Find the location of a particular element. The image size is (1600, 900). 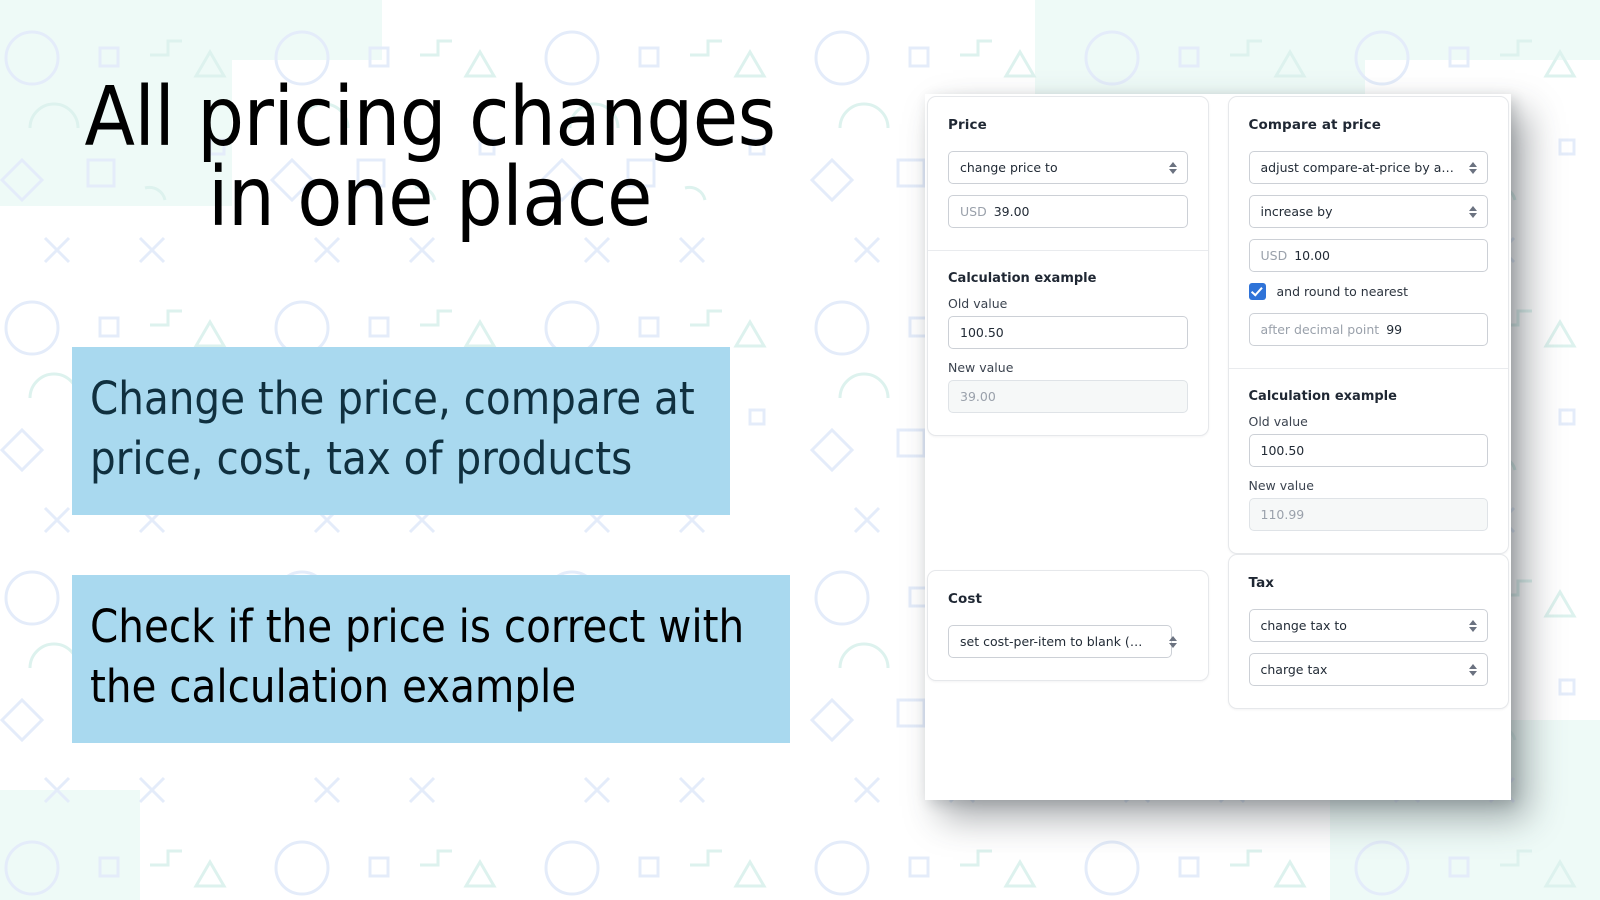

price-amount-prefix: USD is located at coordinates (973, 211).